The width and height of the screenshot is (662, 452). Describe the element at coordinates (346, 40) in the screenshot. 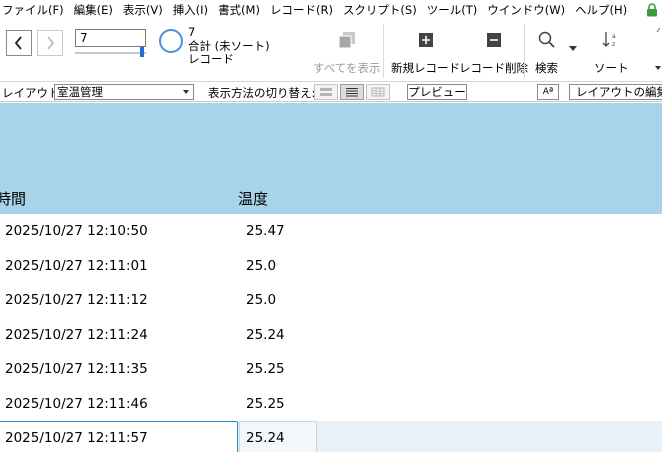

I see `show-all-icon` at that location.